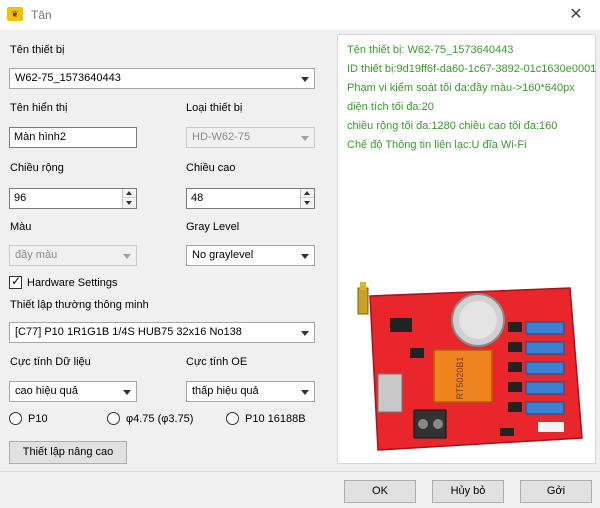  What do you see at coordinates (250, 198) in the screenshot?
I see `height-stepper: 48` at bounding box center [250, 198].